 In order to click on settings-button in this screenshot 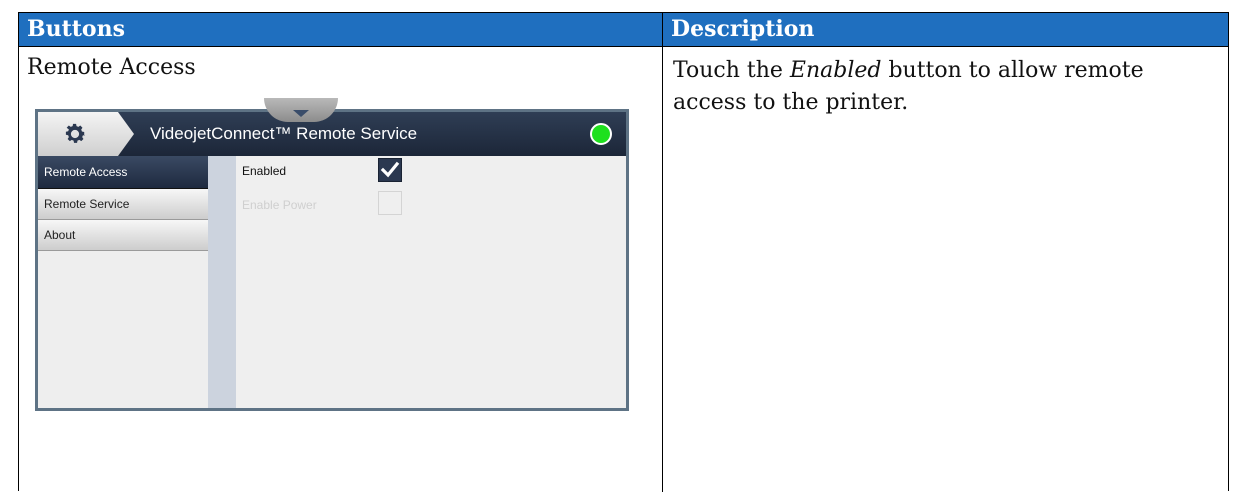, I will do `click(86, 134)`.